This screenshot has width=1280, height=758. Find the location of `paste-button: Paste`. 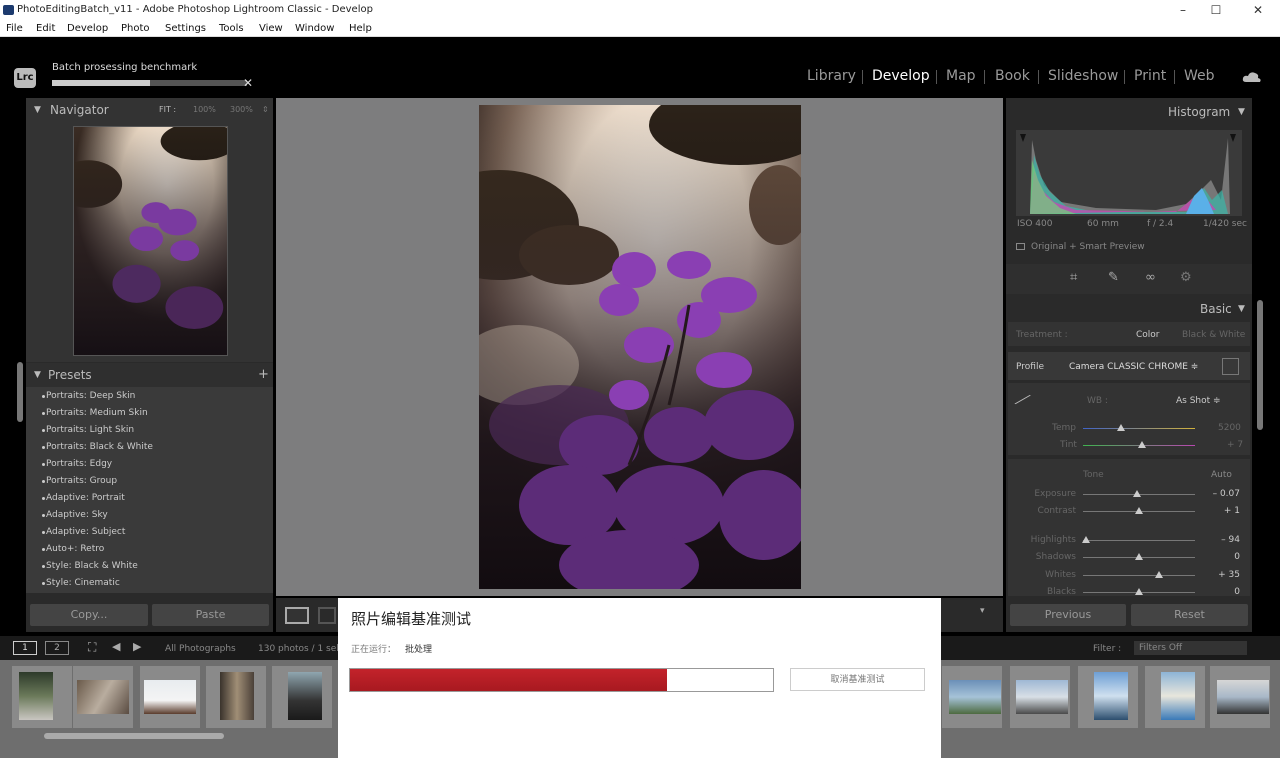

paste-button: Paste is located at coordinates (210, 615).